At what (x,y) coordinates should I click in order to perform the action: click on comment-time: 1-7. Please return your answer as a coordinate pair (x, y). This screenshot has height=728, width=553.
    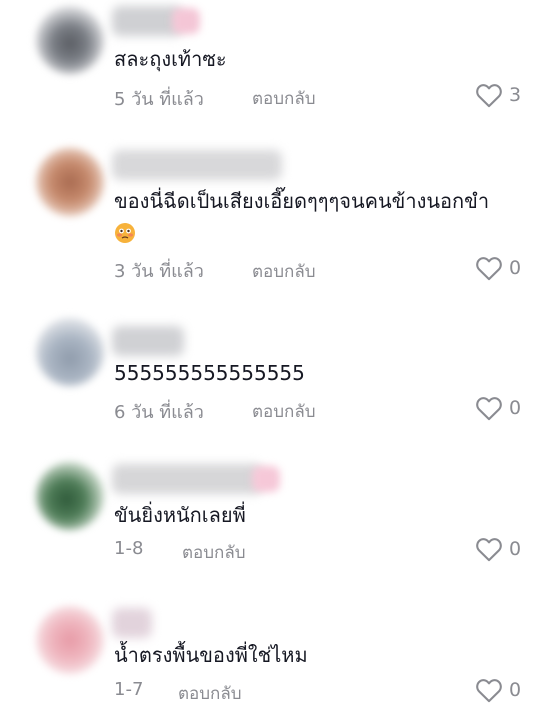
    Looking at the image, I should click on (129, 689).